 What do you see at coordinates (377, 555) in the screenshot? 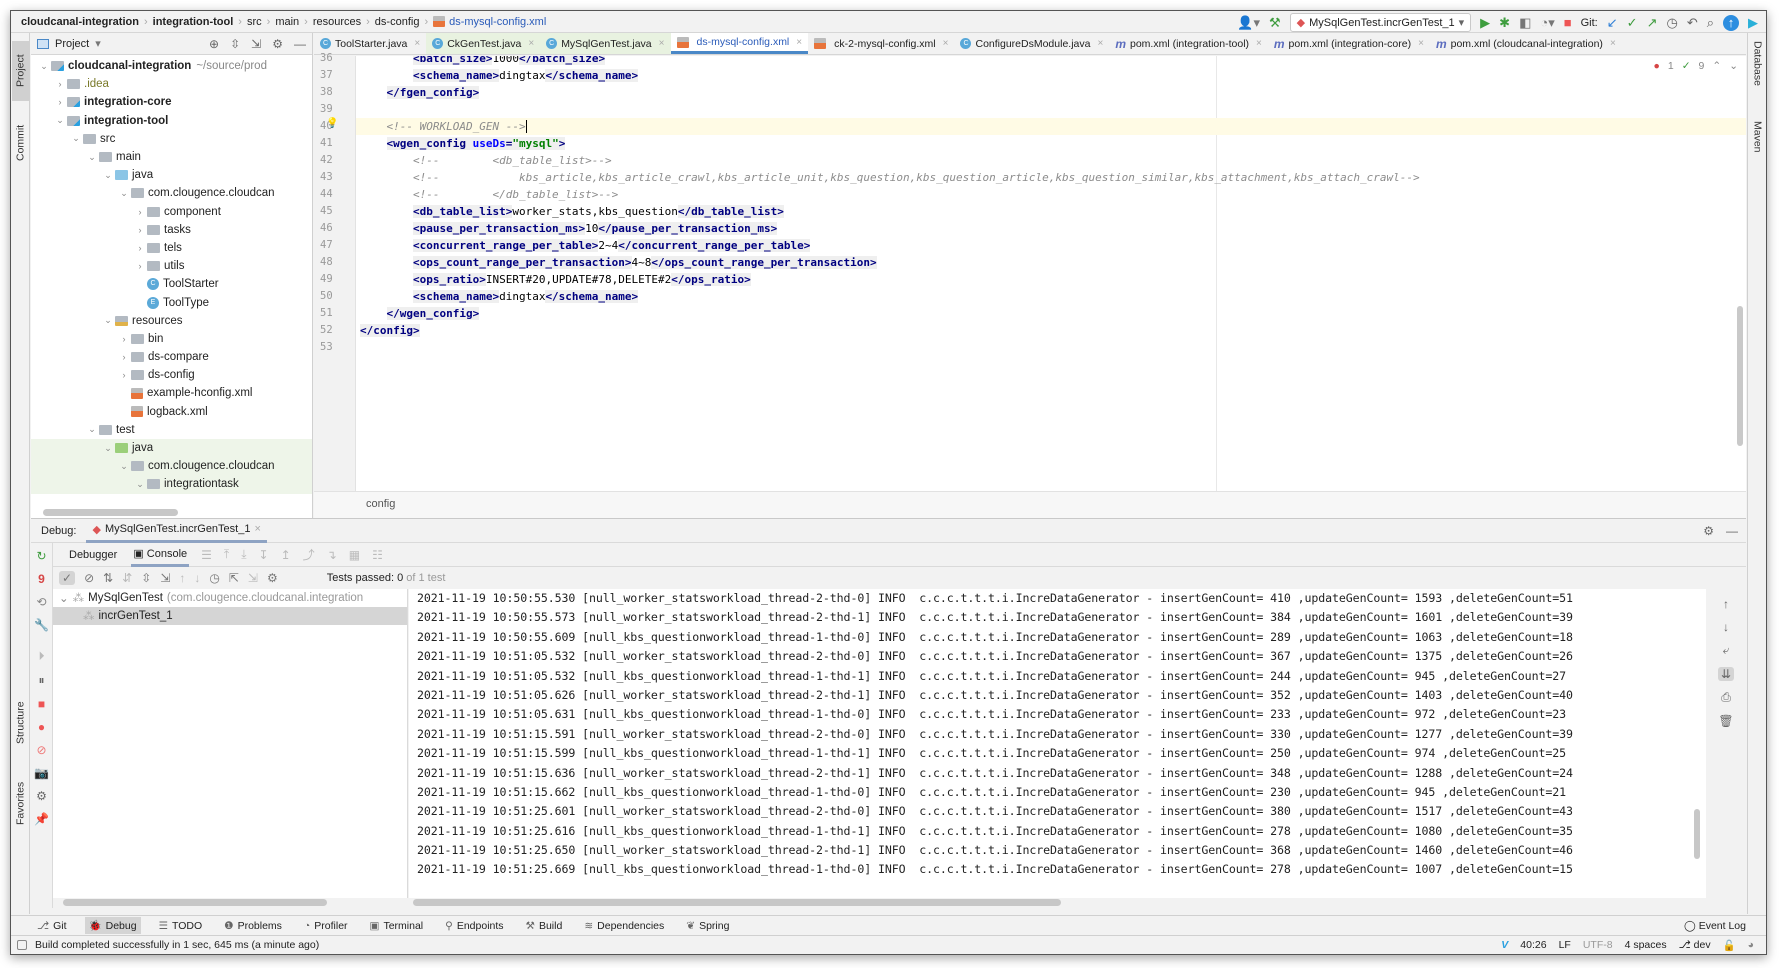
I see `trace-icon: ☷` at bounding box center [377, 555].